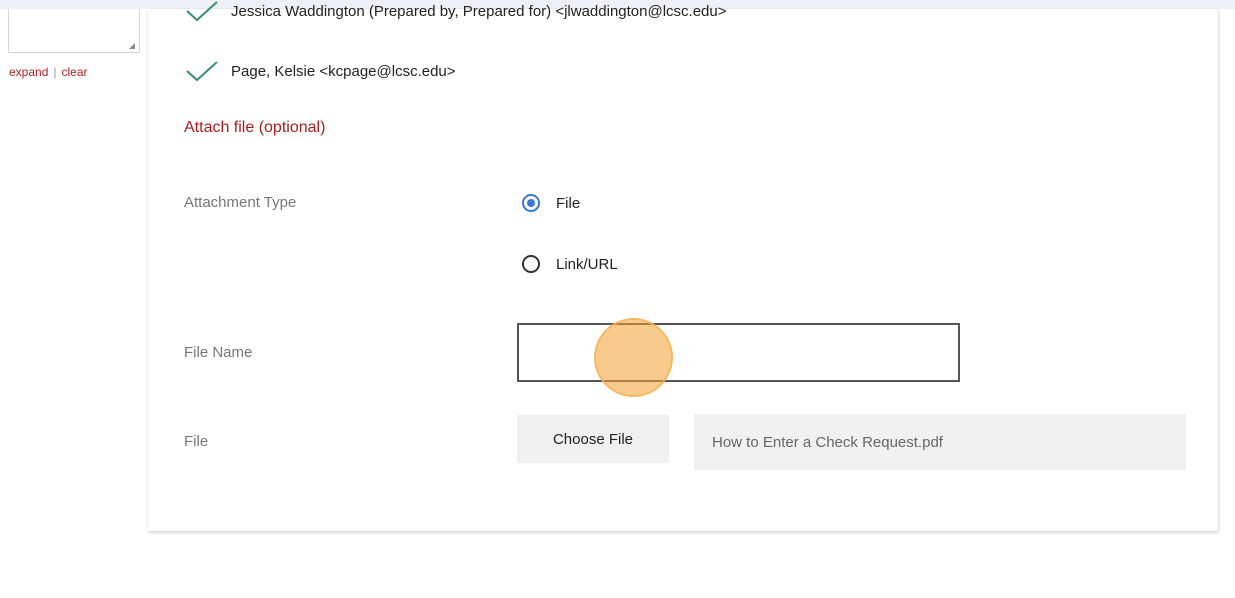 The height and width of the screenshot is (598, 1235). What do you see at coordinates (218, 352) in the screenshot?
I see `file-name-label: File Name` at bounding box center [218, 352].